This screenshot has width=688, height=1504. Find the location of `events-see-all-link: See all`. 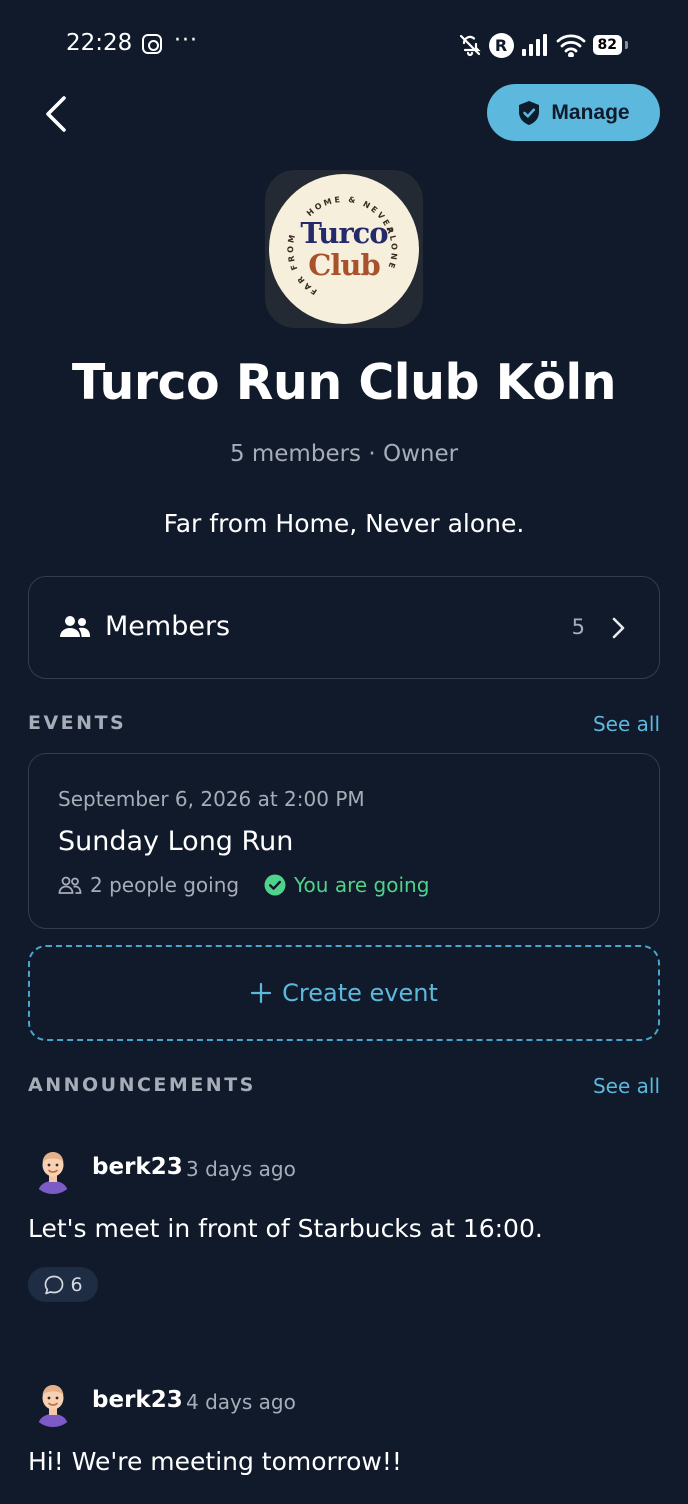

events-see-all-link: See all is located at coordinates (626, 724).